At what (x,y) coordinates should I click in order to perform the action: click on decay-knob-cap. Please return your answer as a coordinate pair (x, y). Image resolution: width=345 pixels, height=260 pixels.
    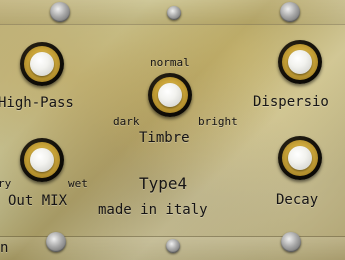
    Looking at the image, I should click on (300, 158).